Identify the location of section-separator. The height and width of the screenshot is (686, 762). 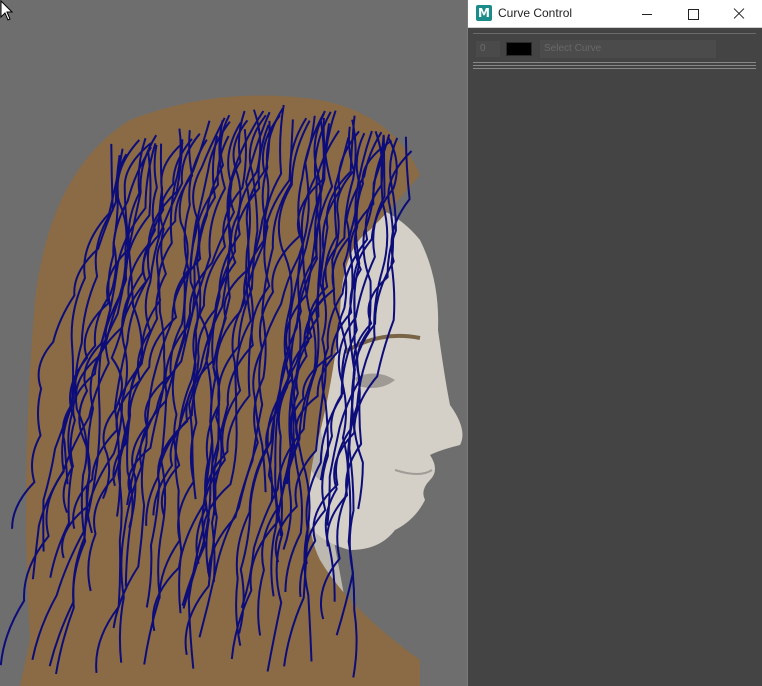
(614, 66).